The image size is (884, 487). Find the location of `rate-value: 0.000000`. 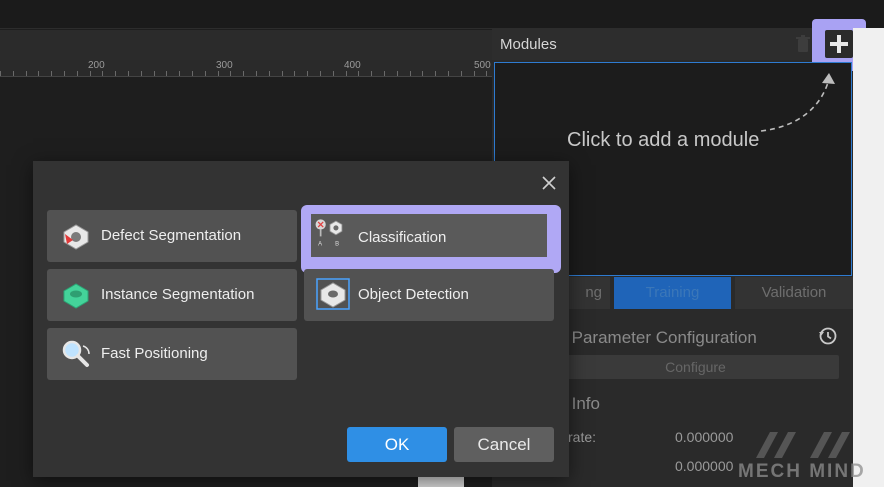

rate-value: 0.000000 is located at coordinates (704, 437).